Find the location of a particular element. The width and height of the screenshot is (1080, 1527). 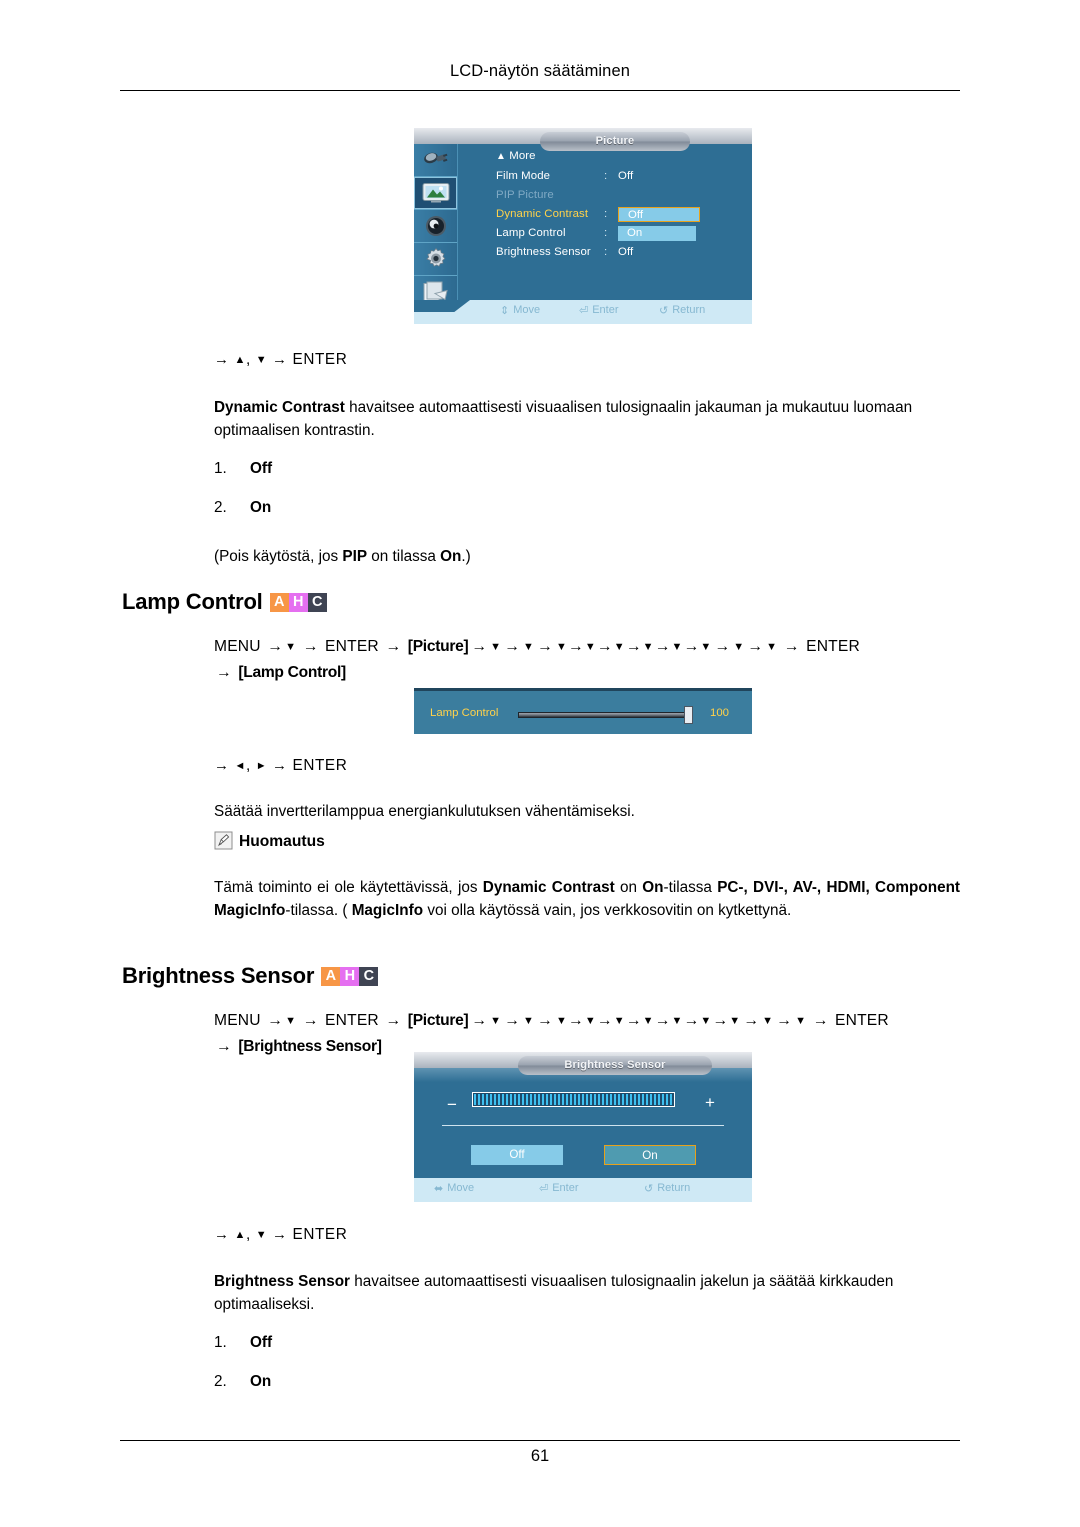

minus-icon: − is located at coordinates (452, 1104).